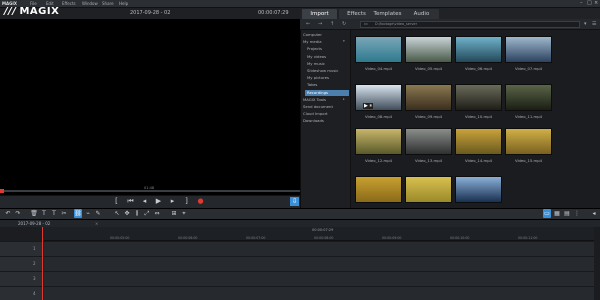 The image size is (600, 300). Describe the element at coordinates (323, 230) in the screenshot. I see `ruler-current-time: 00:00:07:29` at that location.